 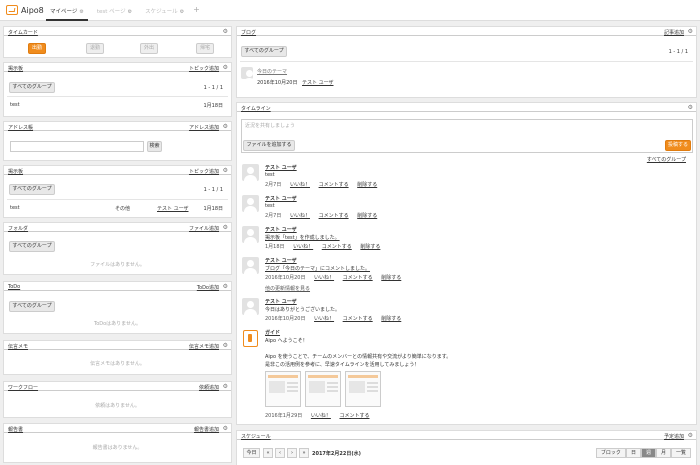 What do you see at coordinates (680, 453) in the screenshot?
I see `view-list-button: 一覧` at bounding box center [680, 453].